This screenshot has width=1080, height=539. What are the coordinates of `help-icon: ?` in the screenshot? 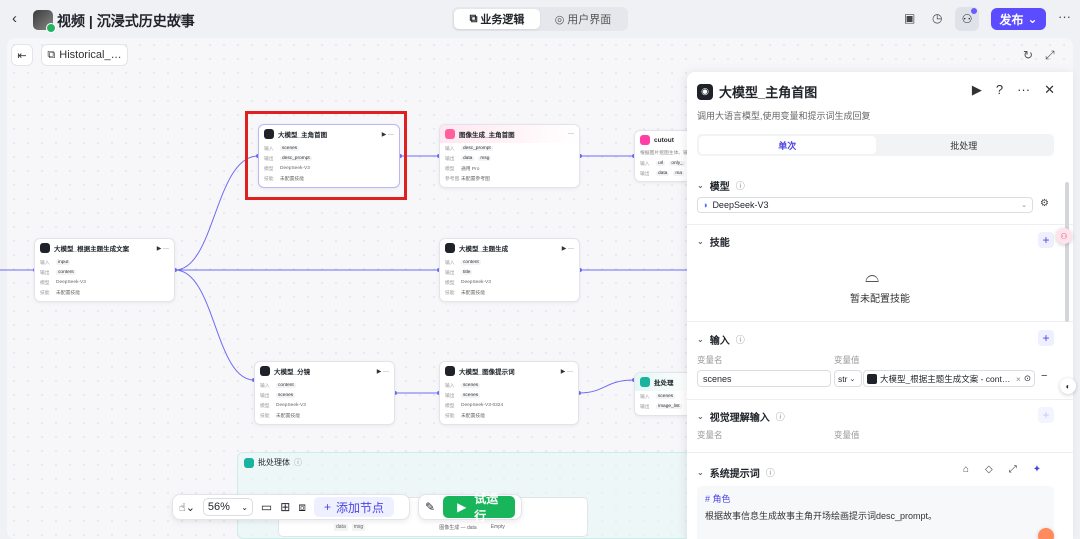 It's located at (999, 90).